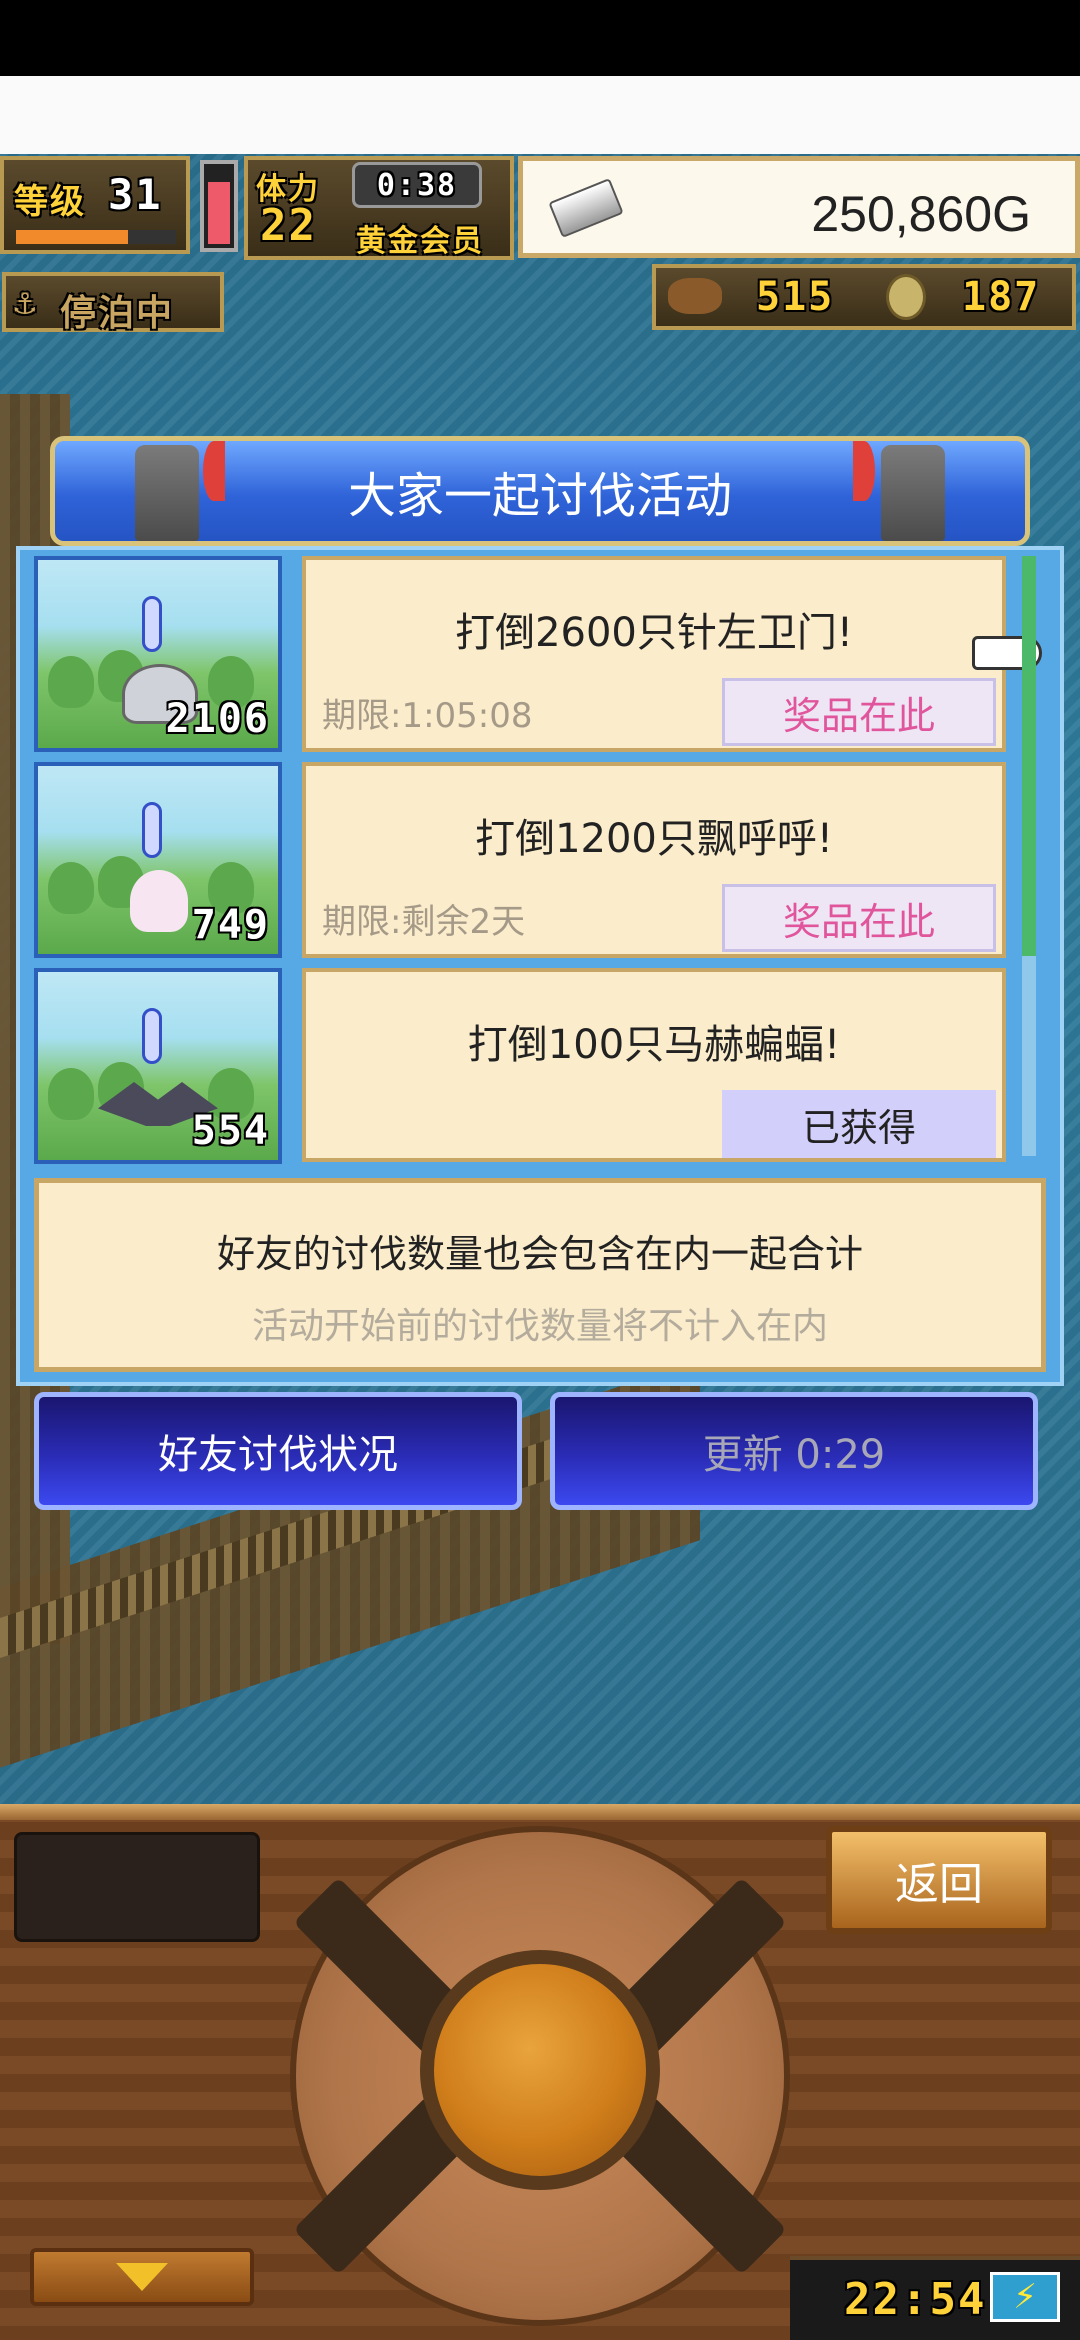  What do you see at coordinates (420, 241) in the screenshot?
I see `membership-label: 黄金会员` at bounding box center [420, 241].